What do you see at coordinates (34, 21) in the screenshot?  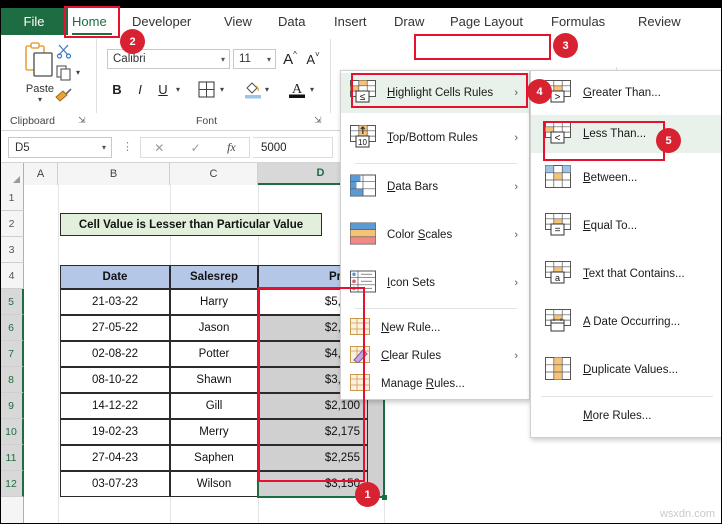 I see `tab-file: File` at bounding box center [34, 21].